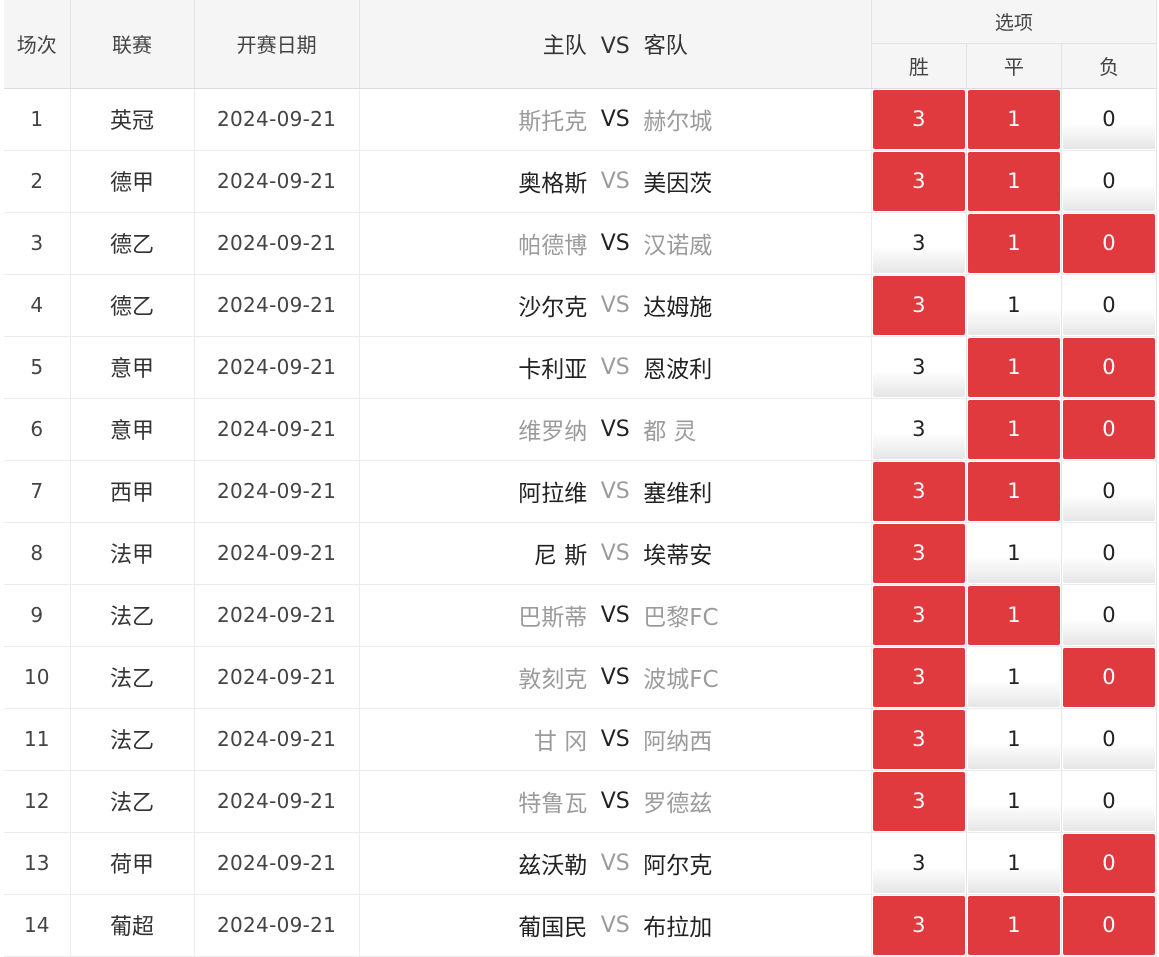 This screenshot has width=1159, height=957. Describe the element at coordinates (615, 305) in the screenshot. I see `match-cell: 沙尔克 VS 达姆施` at that location.